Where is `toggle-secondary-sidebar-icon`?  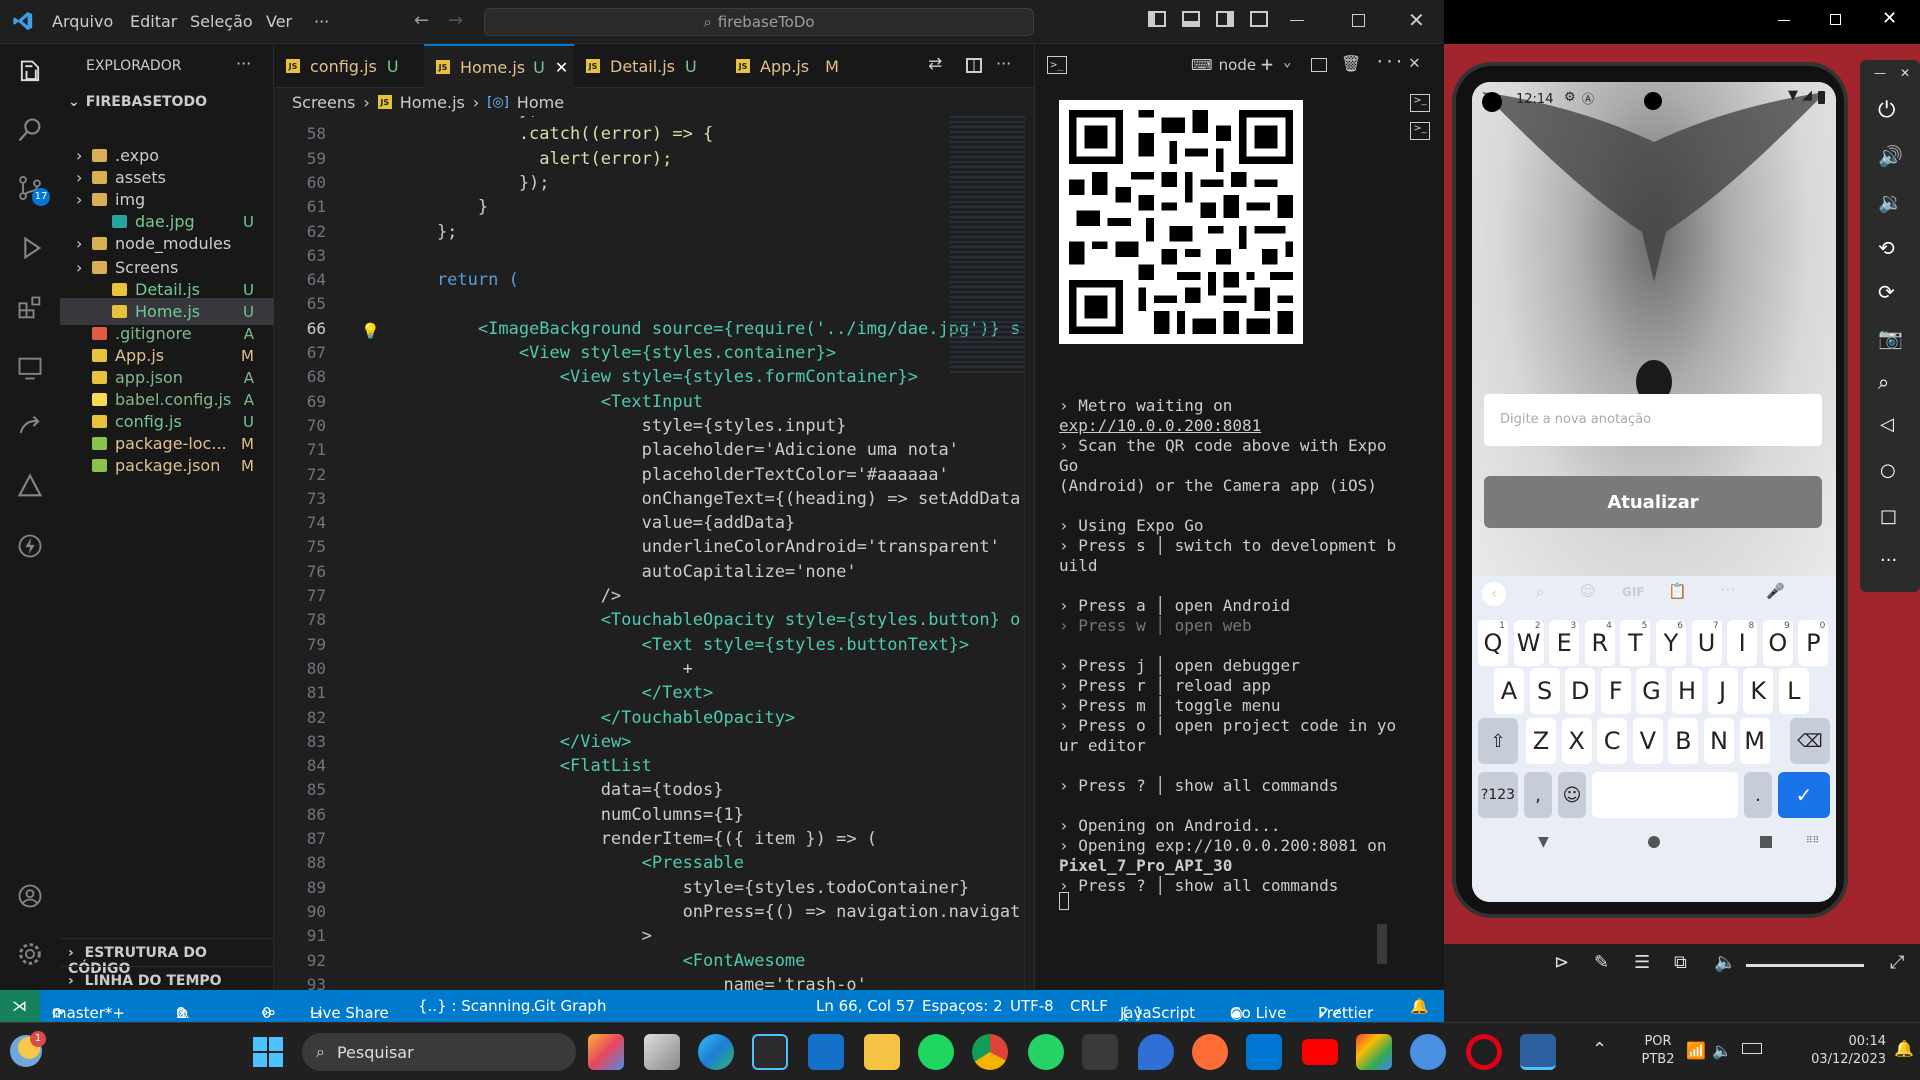
toggle-secondary-sidebar-icon is located at coordinates (1225, 19).